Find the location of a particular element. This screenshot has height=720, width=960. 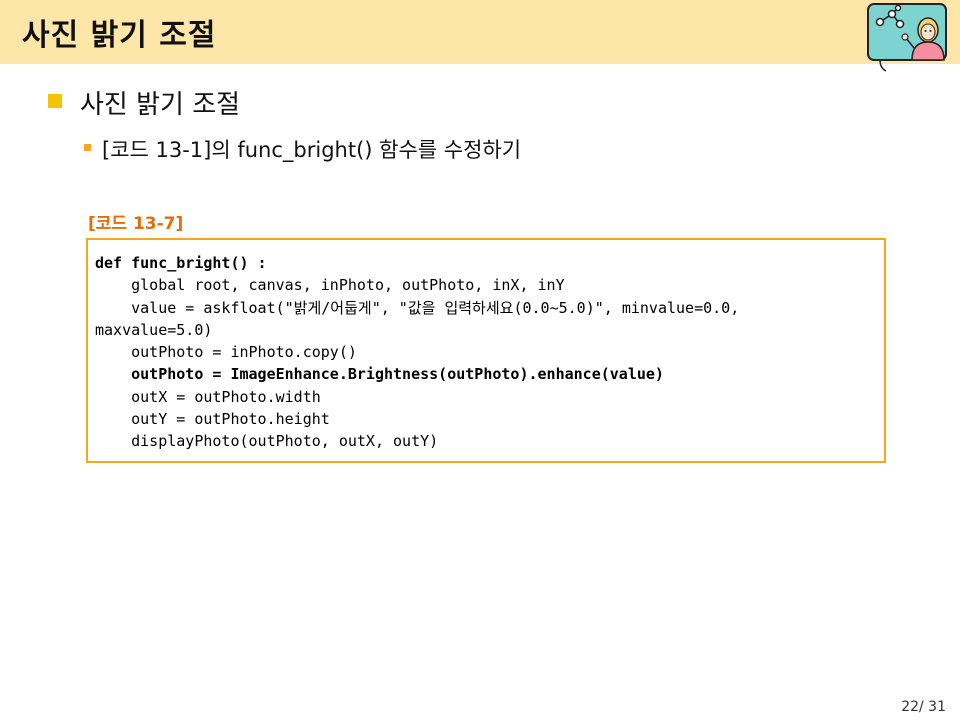

code-line: outPhoto = inPhoto.copy() is located at coordinates (226, 352).